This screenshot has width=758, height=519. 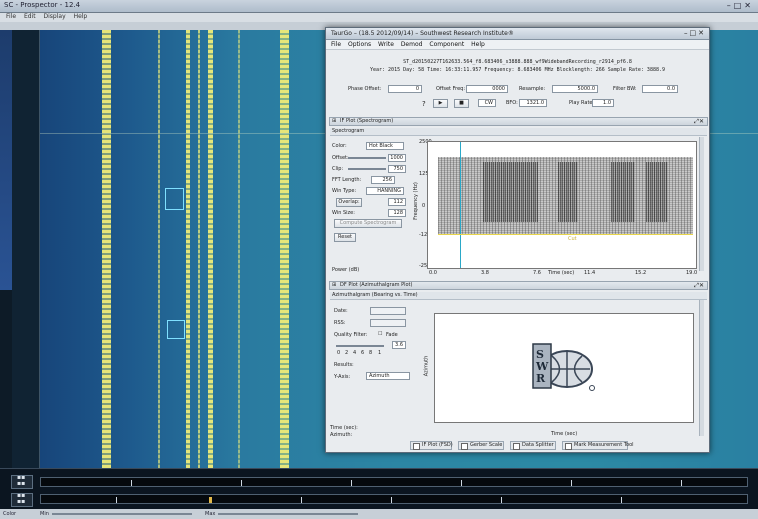 I want to click on marker-band, so click(x=565, y=234).